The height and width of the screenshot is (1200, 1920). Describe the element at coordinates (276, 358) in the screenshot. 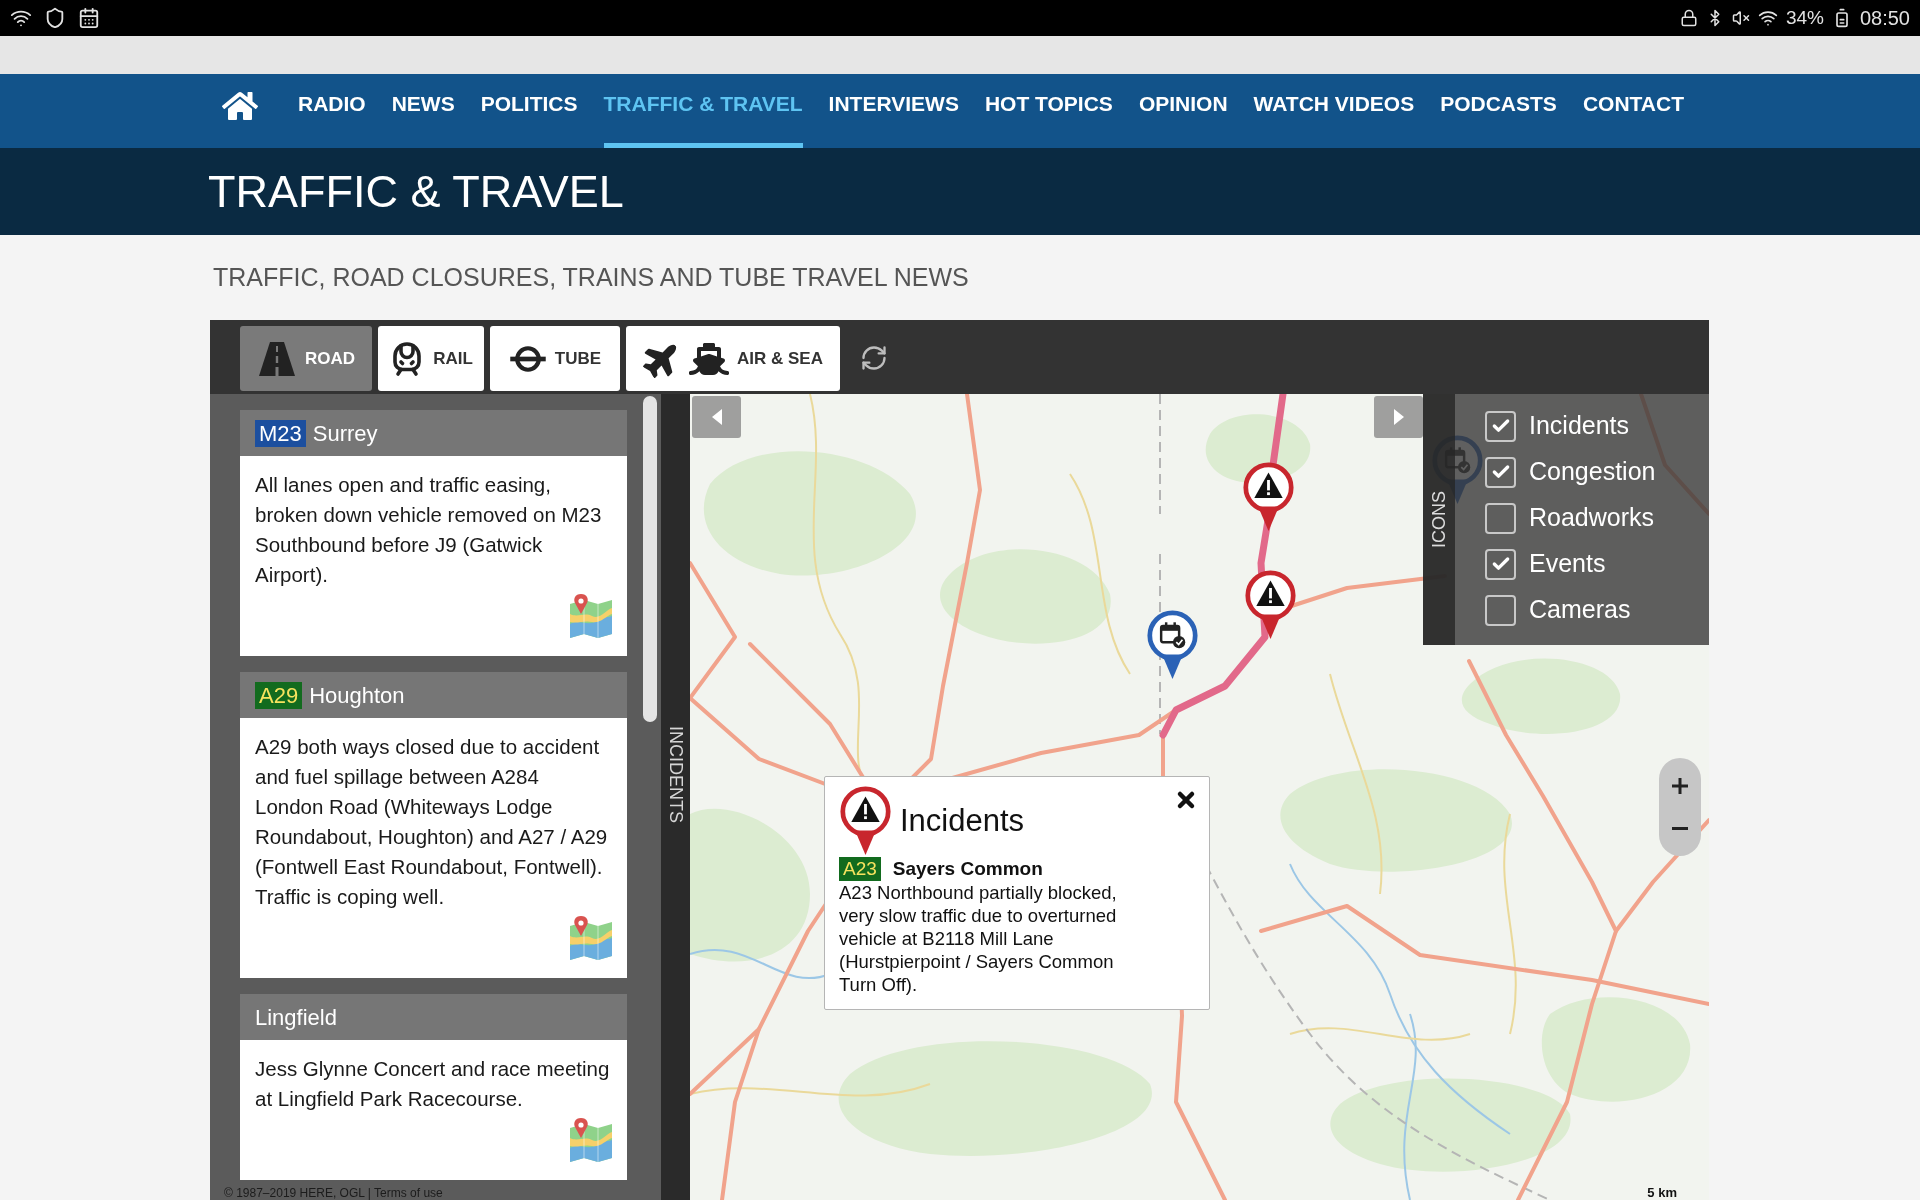

I see `road-icon` at that location.